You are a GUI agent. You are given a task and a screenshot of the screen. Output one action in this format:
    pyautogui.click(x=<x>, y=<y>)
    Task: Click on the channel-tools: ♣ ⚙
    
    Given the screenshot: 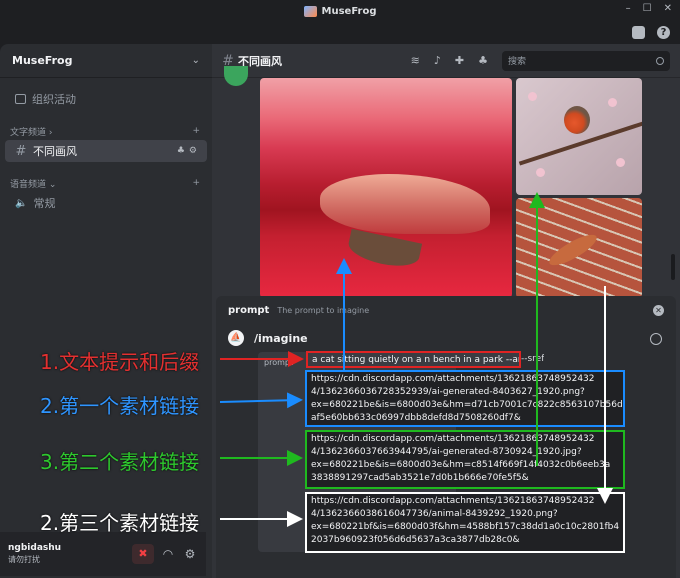 What is the action you would take?
    pyautogui.click(x=187, y=151)
    